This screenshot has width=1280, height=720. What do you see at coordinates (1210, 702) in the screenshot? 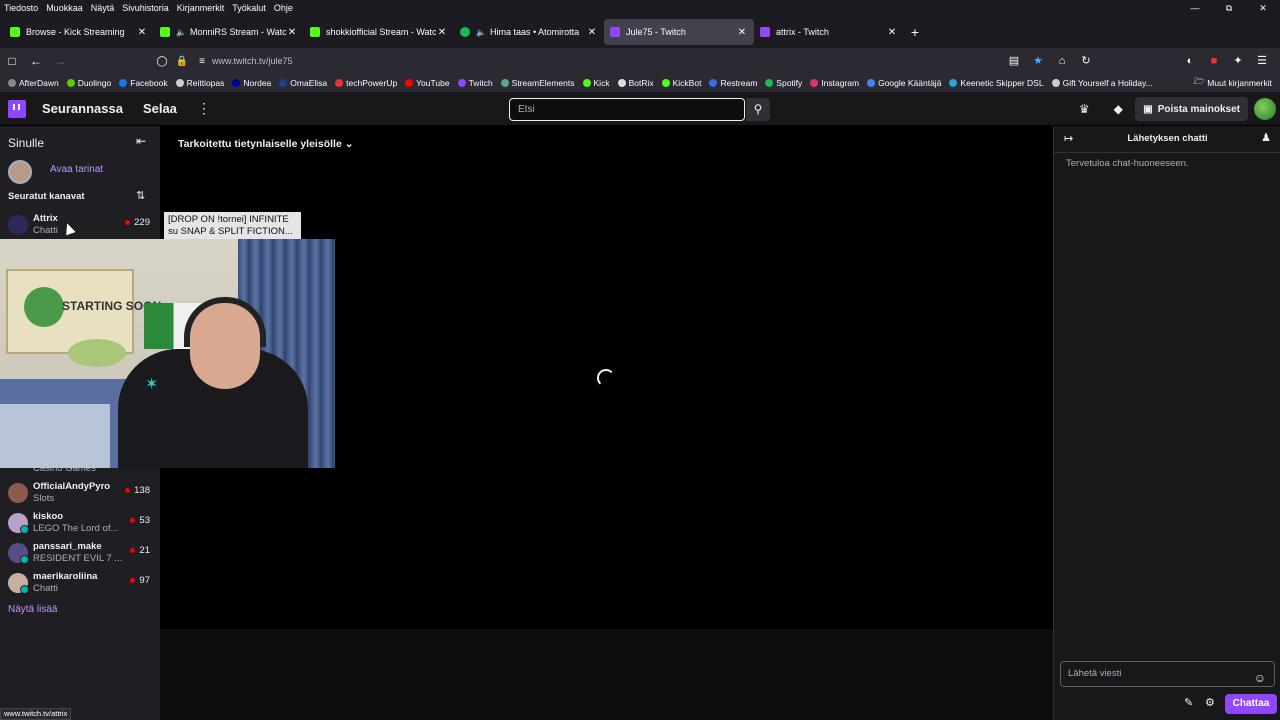
I see `settings-gear-icon: ⚙` at bounding box center [1210, 702].